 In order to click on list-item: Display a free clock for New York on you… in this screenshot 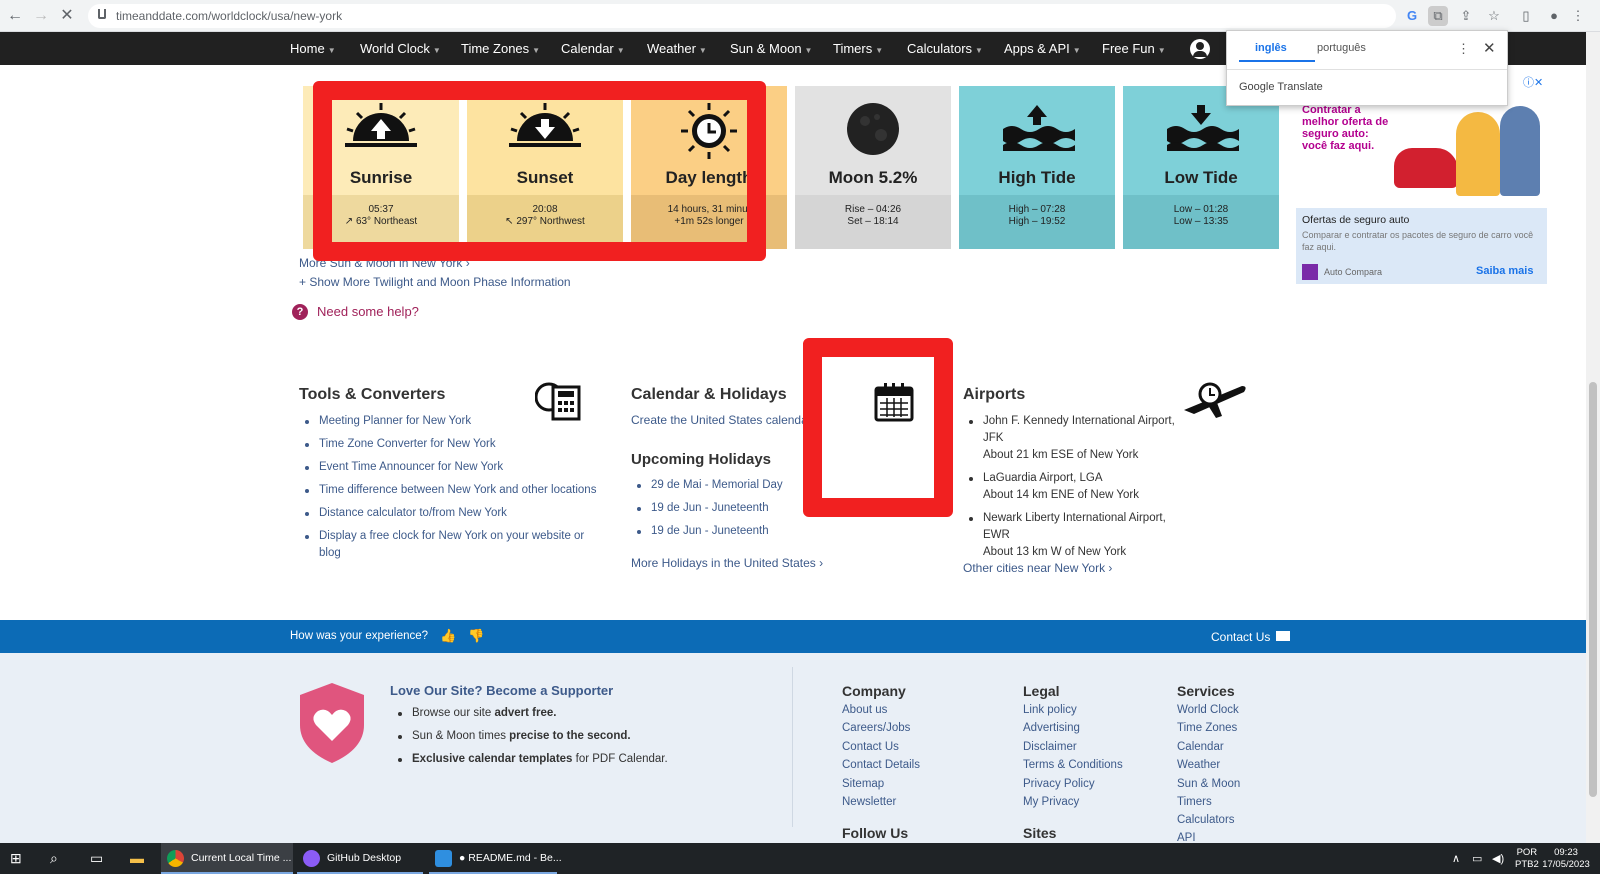, I will do `click(454, 545)`.